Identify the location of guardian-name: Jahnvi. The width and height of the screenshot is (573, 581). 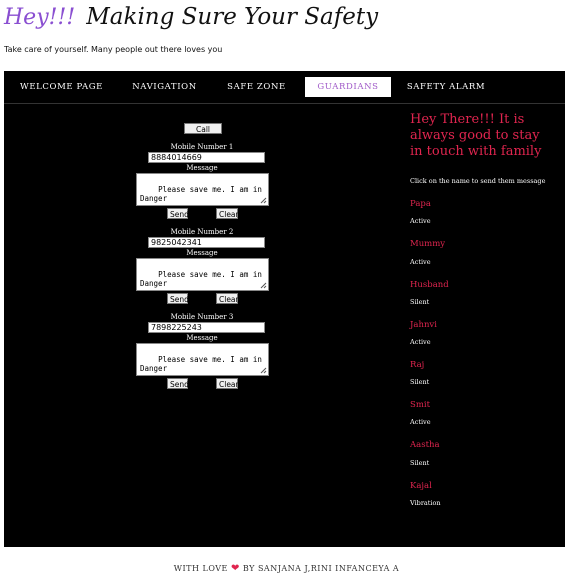
(423, 325).